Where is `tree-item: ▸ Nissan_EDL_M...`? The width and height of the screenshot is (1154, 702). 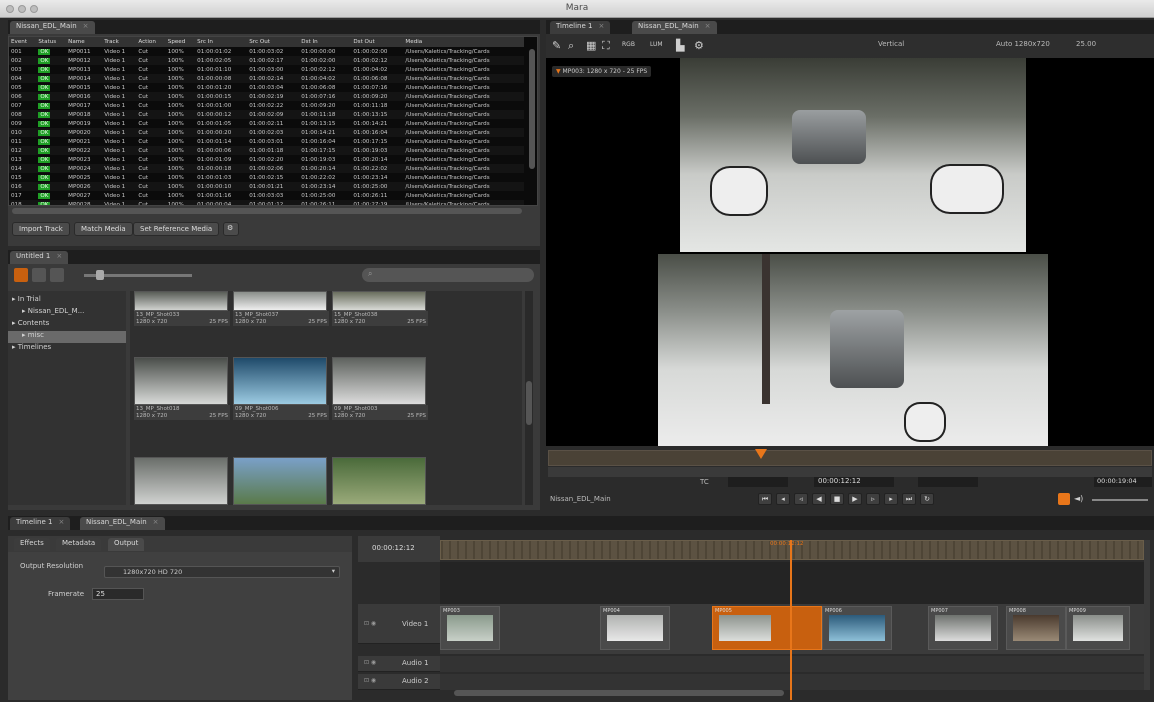 tree-item: ▸ Nissan_EDL_M... is located at coordinates (67, 313).